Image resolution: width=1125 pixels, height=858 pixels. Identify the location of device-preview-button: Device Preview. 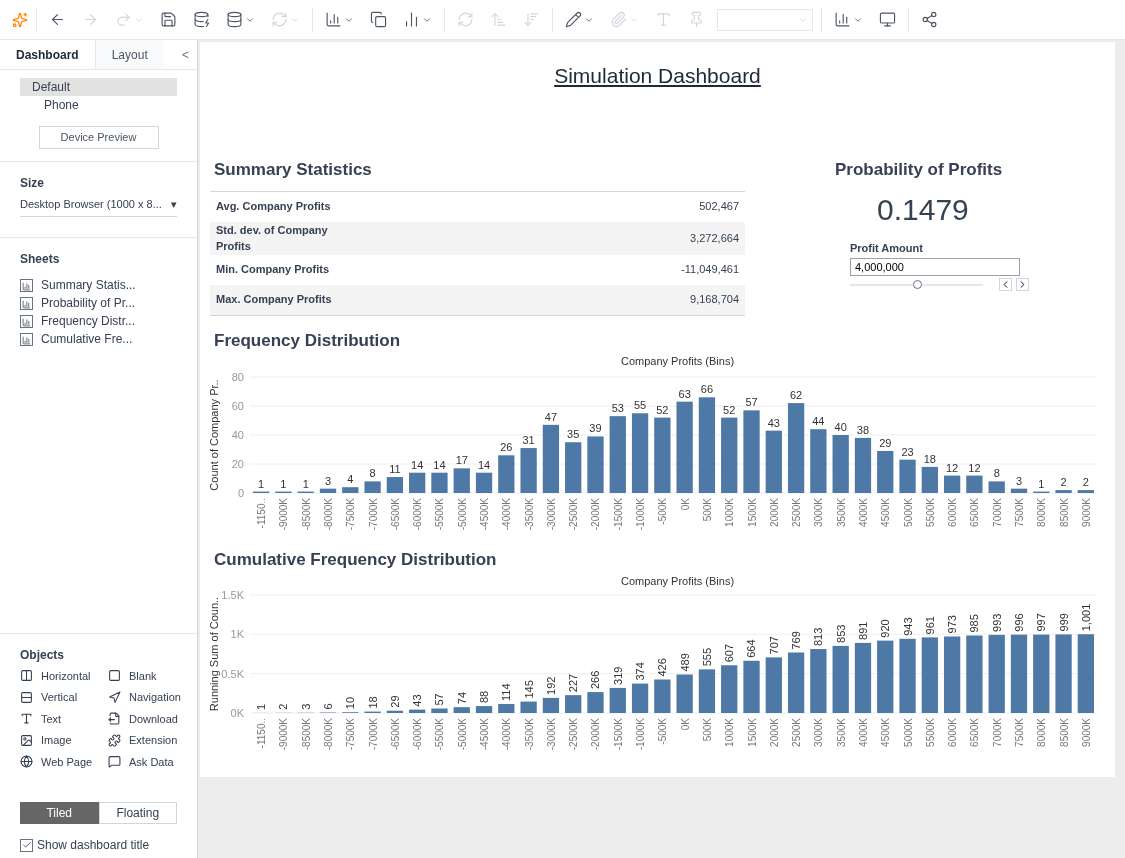
(98, 137).